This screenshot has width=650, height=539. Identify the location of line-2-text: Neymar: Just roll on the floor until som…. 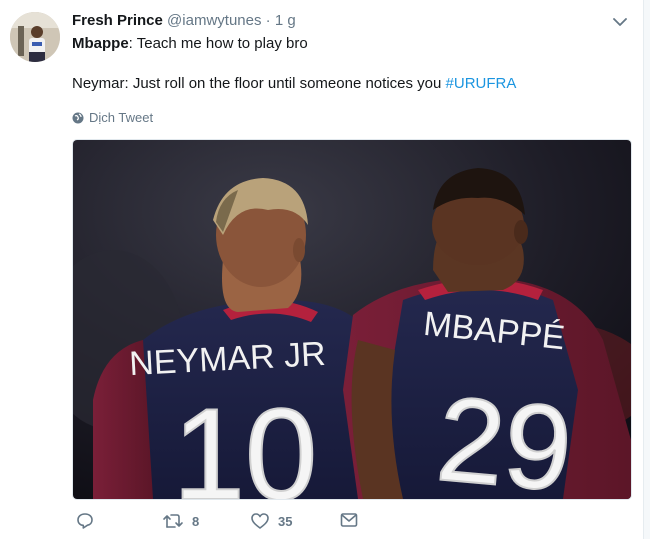
(259, 83).